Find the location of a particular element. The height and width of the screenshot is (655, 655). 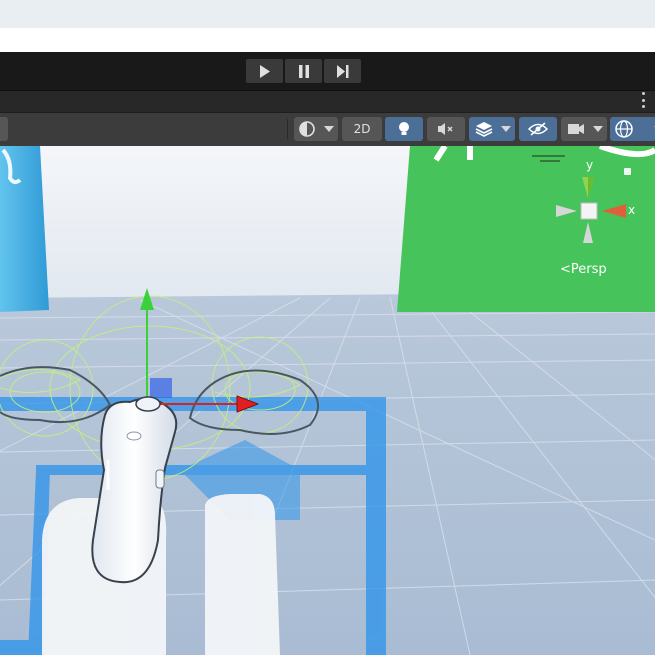

scene-camera-icon is located at coordinates (576, 129).